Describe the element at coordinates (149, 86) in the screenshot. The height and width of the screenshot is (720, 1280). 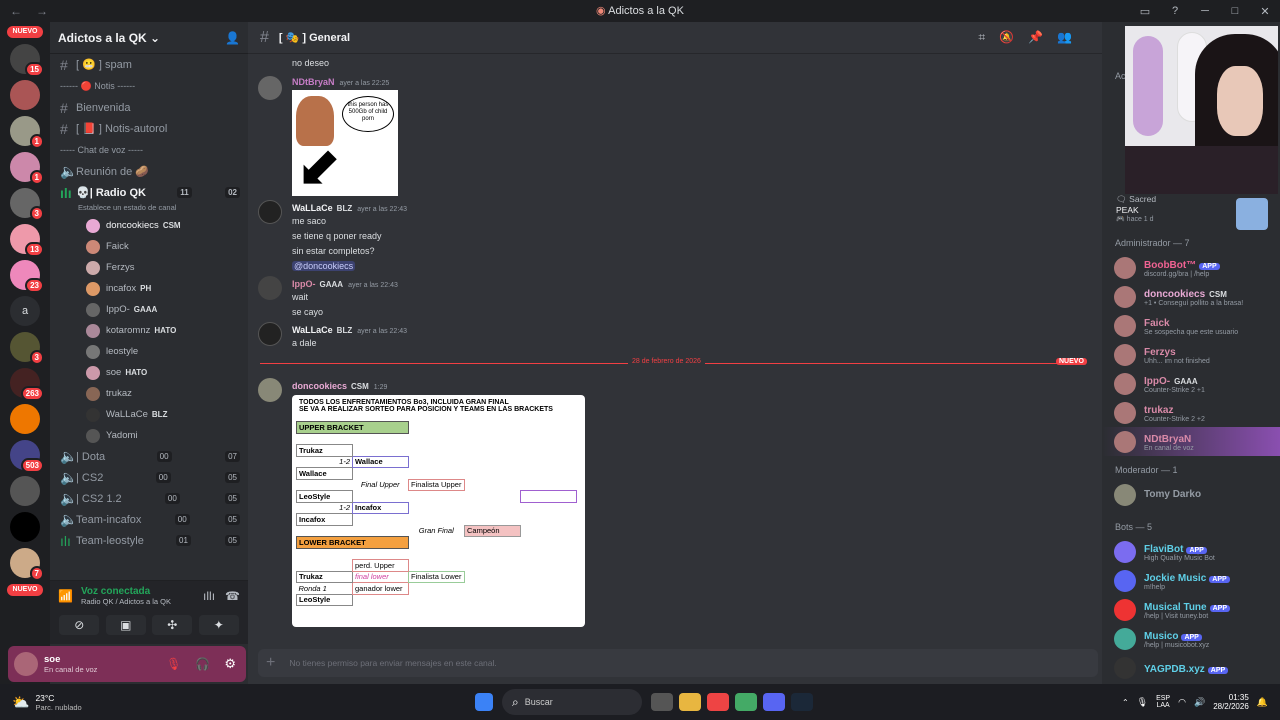
I see `category-notis: ------ 🔴 Notis ------` at that location.